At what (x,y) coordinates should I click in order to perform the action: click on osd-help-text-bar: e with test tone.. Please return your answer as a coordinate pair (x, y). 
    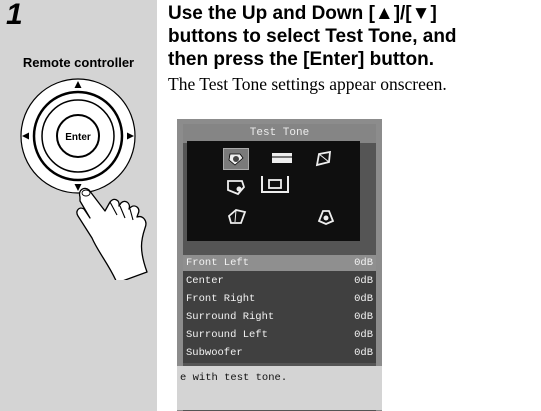
    Looking at the image, I should click on (279, 388).